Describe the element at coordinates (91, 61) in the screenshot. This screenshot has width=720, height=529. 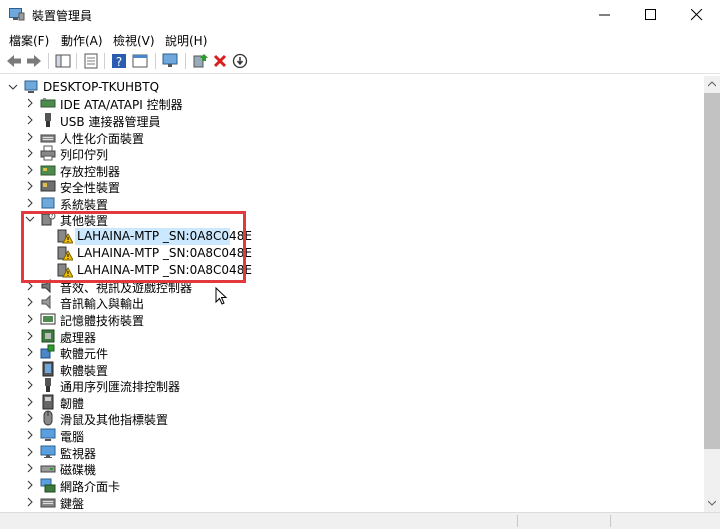
I see `properties-icon` at that location.